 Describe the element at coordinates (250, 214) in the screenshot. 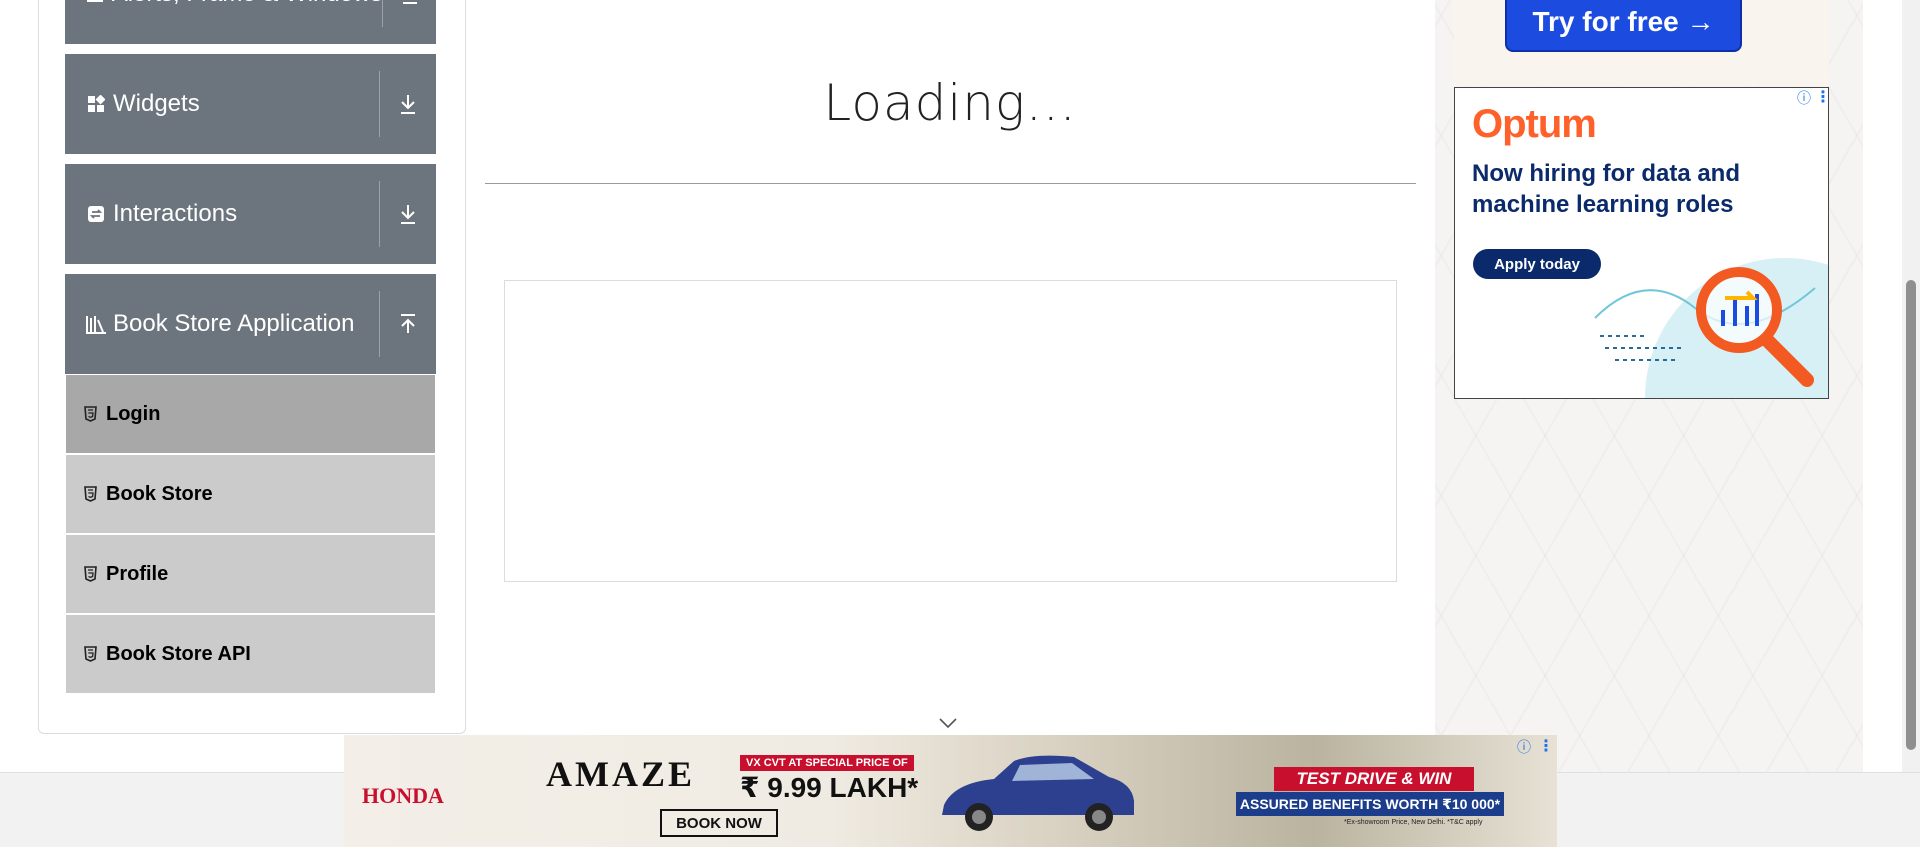

I see `group-interactions: Interactions` at that location.